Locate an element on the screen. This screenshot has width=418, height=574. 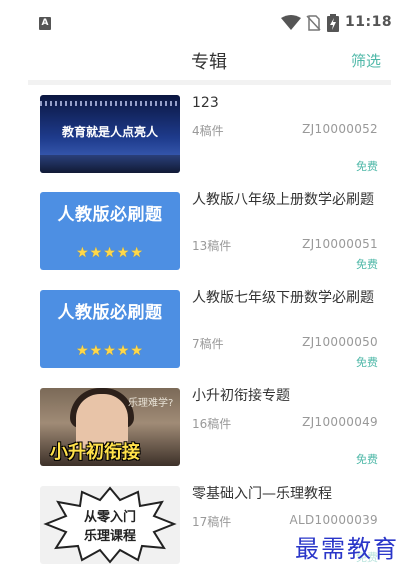
album-item: 教育就是人点亮人 123 4稿件 ZJ10000052 免费 is located at coordinates (215, 130).